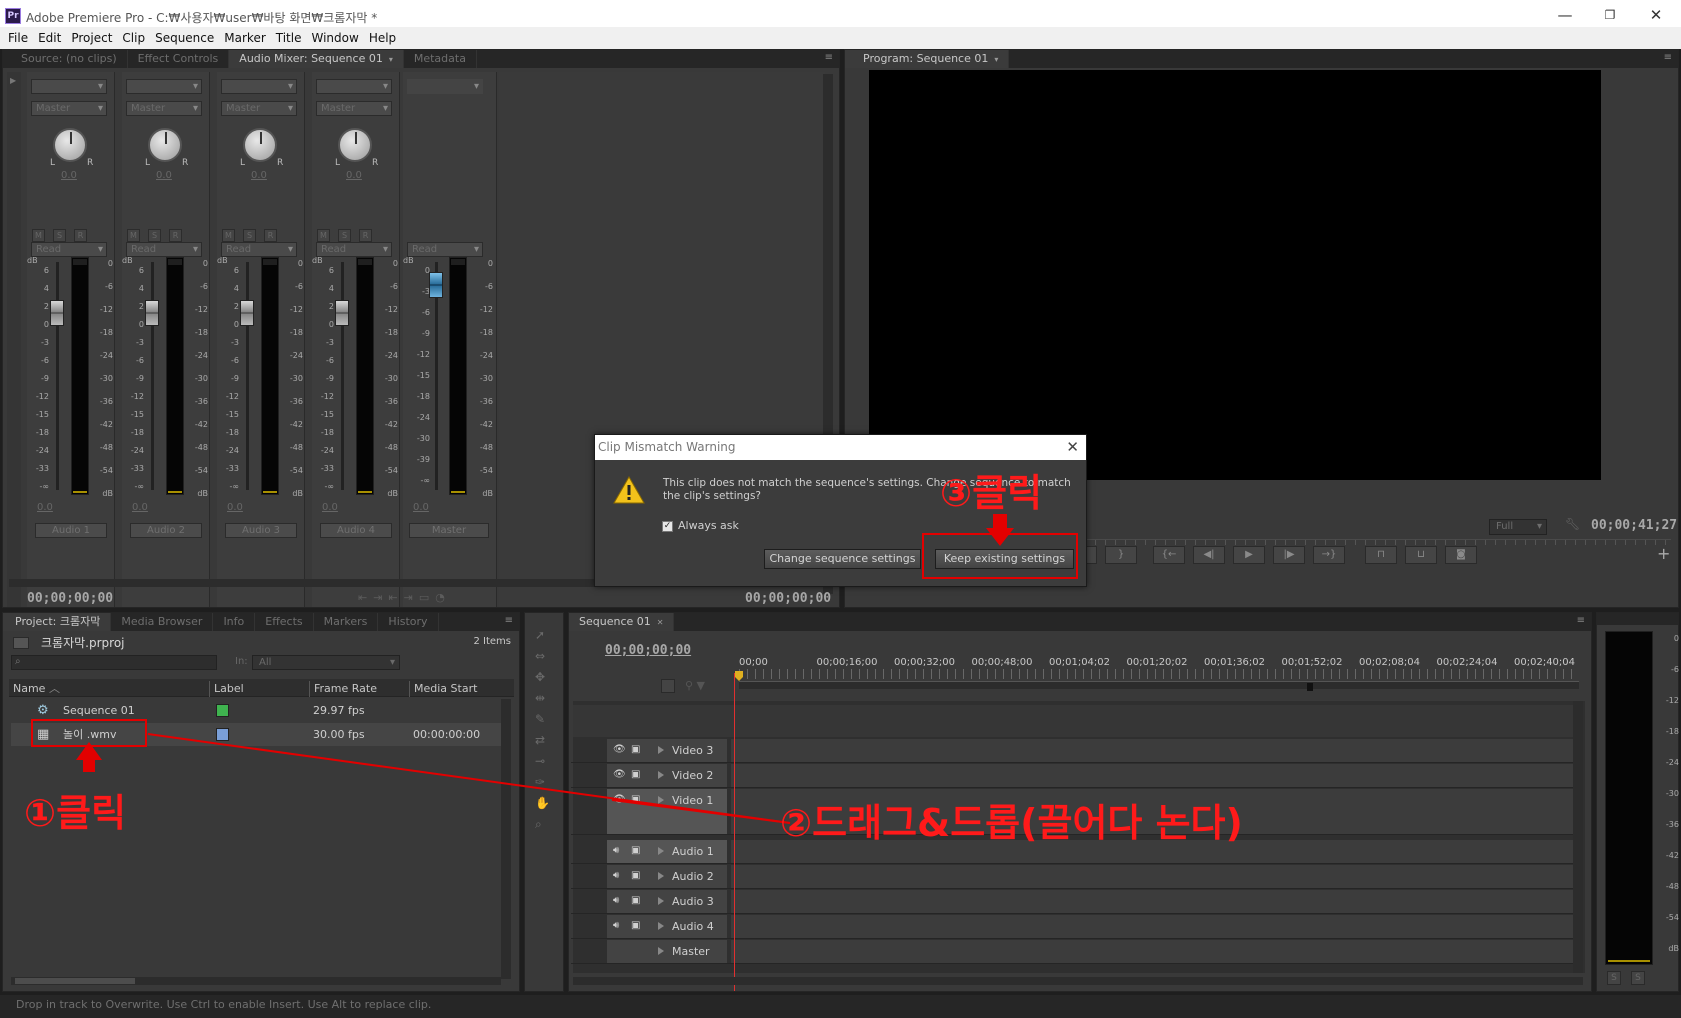  What do you see at coordinates (1000, 530) in the screenshot?
I see `down-arrow-icon` at bounding box center [1000, 530].